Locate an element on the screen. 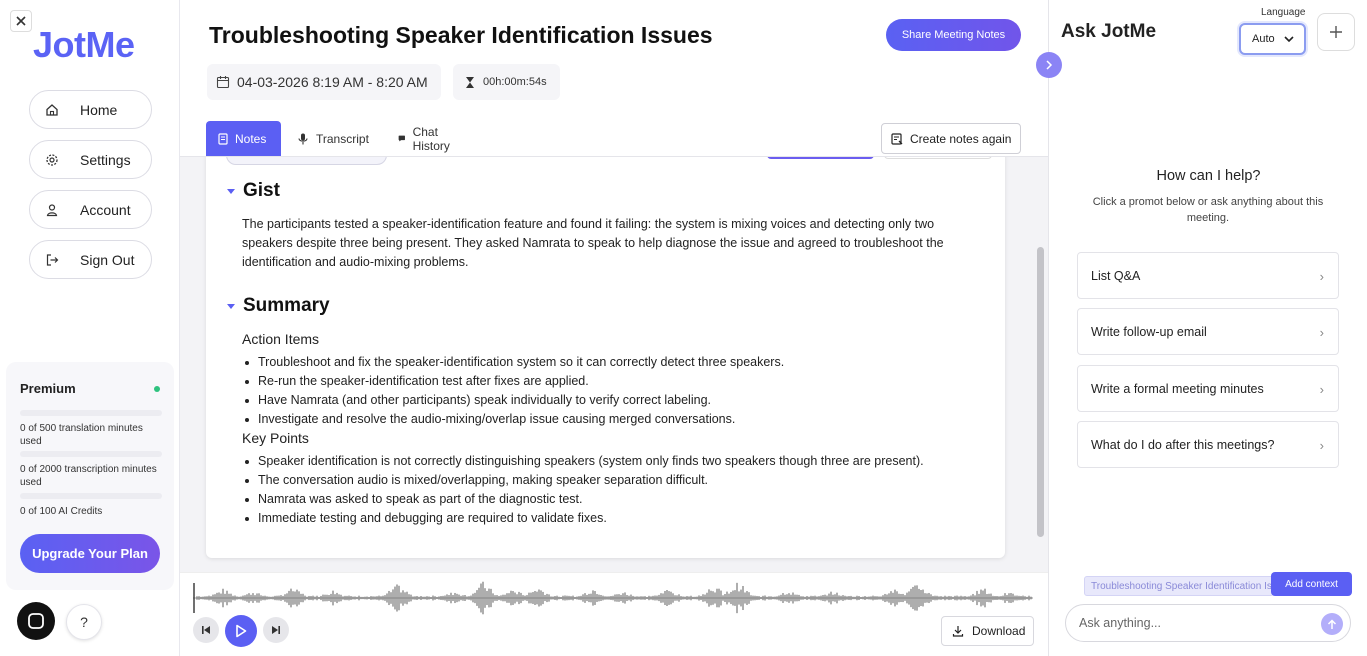  usage-bar is located at coordinates (91, 496).